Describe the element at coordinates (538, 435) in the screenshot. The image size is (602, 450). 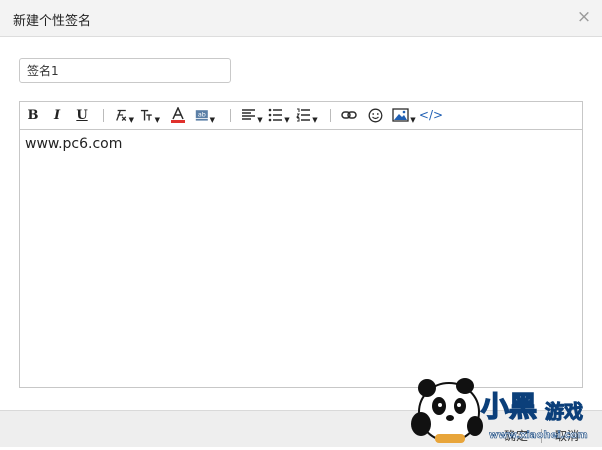
I see `svg-text: www.xiaohei.com` at that location.